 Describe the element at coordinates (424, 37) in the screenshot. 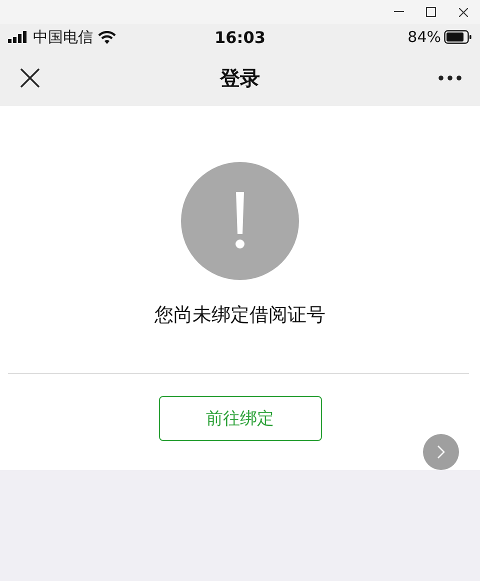

I see `battery-percent: 84%` at that location.